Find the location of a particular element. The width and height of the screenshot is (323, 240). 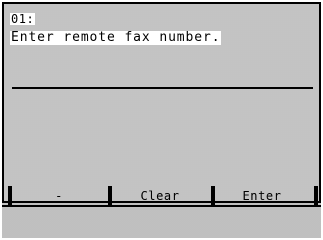

enter-softkey-button: Enter is located at coordinates (262, 196).